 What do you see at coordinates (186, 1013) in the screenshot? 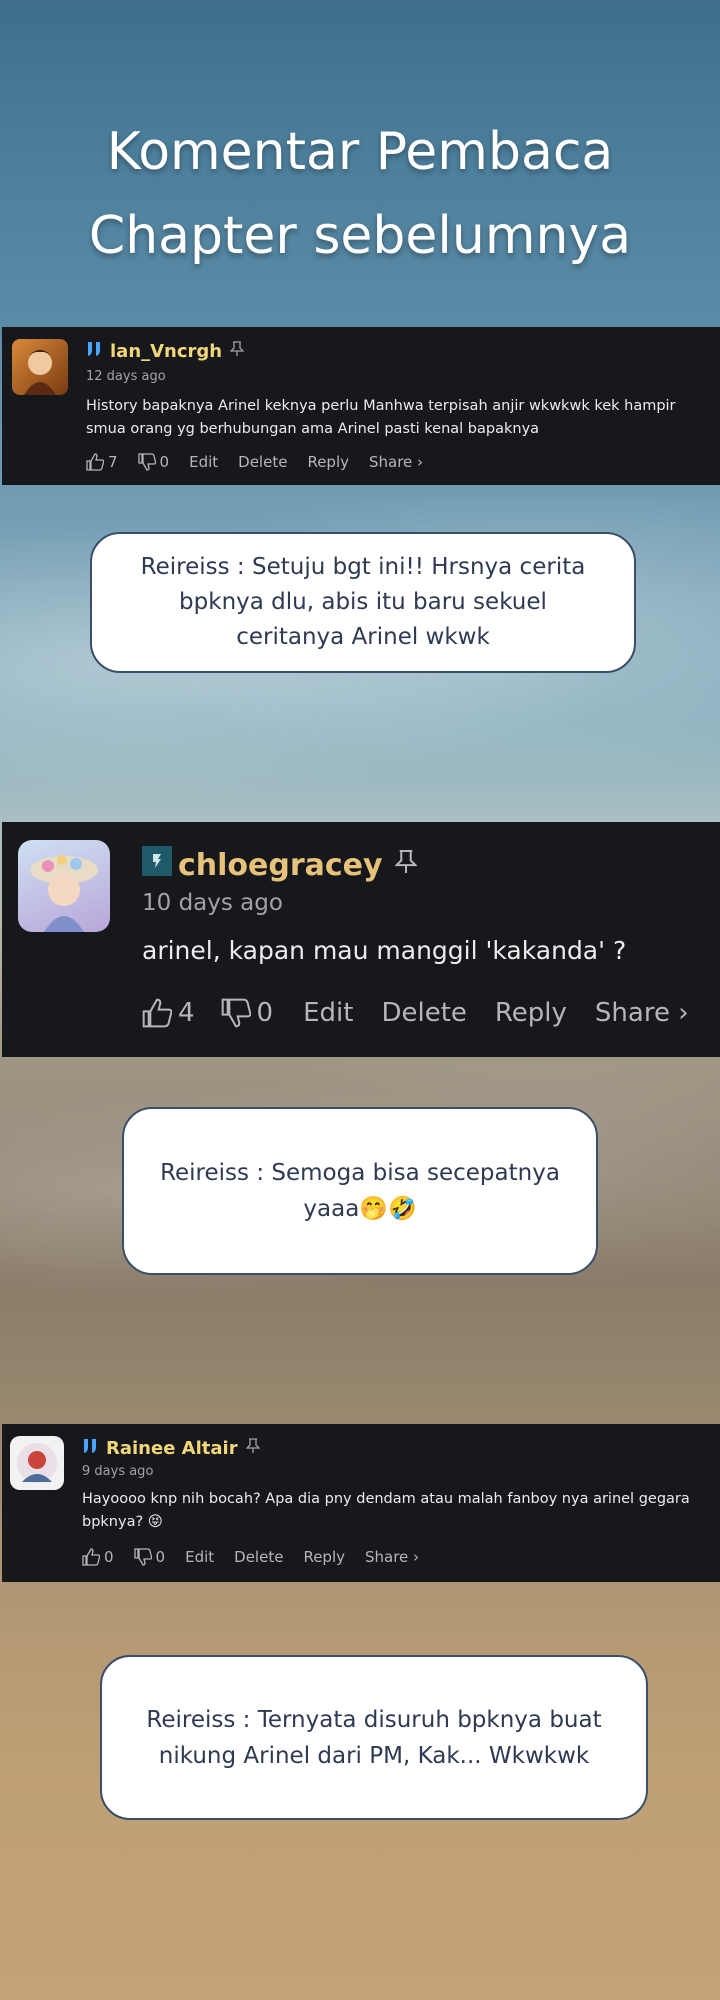
I see `like-count: 4` at bounding box center [186, 1013].